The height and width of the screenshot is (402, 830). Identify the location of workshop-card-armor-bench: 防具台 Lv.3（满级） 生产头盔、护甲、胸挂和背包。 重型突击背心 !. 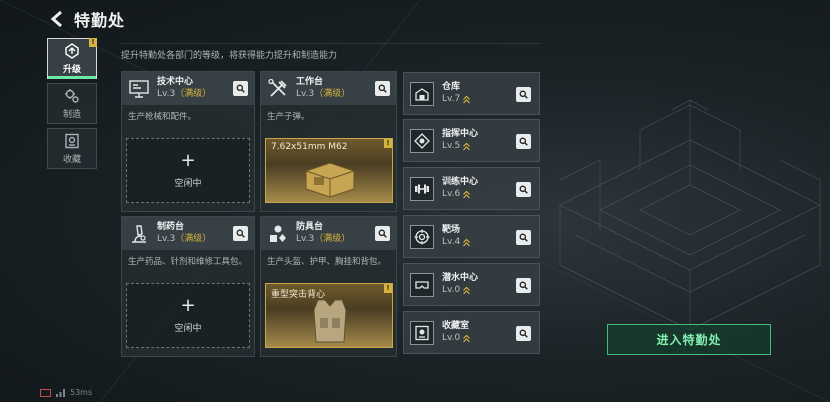
(328, 286).